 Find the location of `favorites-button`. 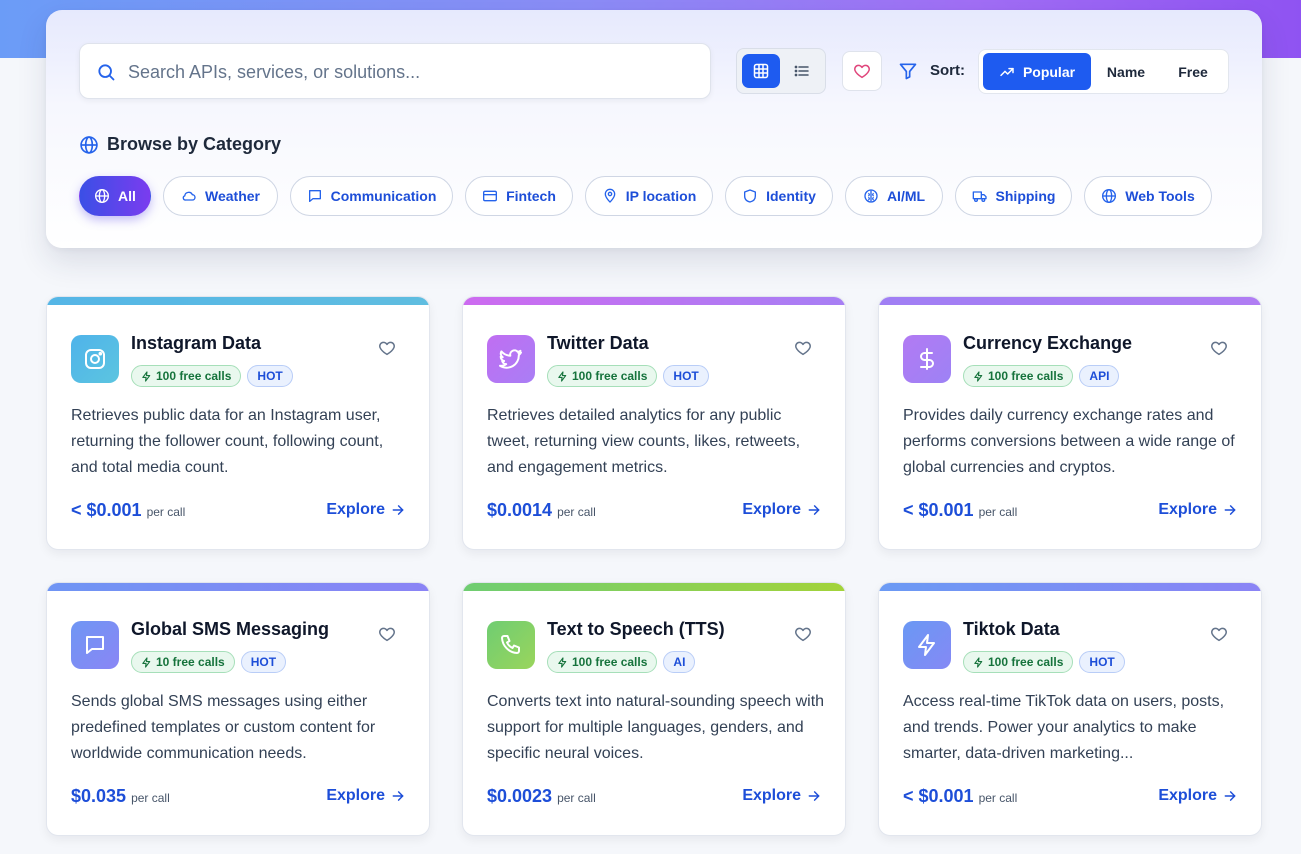

favorites-button is located at coordinates (862, 71).